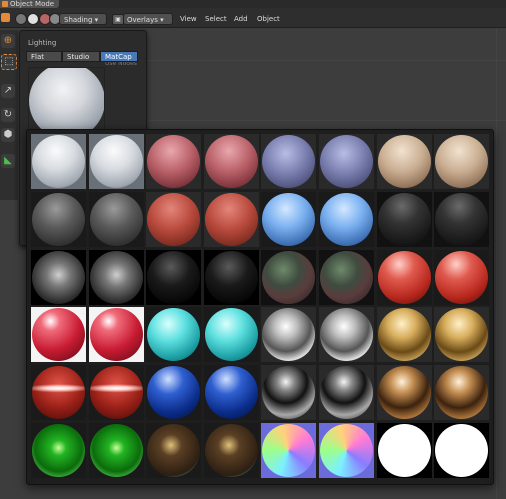 The width and height of the screenshot is (506, 499). Describe the element at coordinates (404, 277) in the screenshot. I see `matcap-tile-shiny-red` at that location.